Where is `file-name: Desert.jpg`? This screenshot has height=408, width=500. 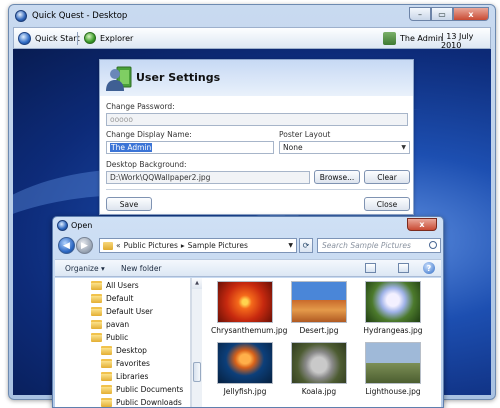
file-name: Desert.jpg is located at coordinates (319, 330).